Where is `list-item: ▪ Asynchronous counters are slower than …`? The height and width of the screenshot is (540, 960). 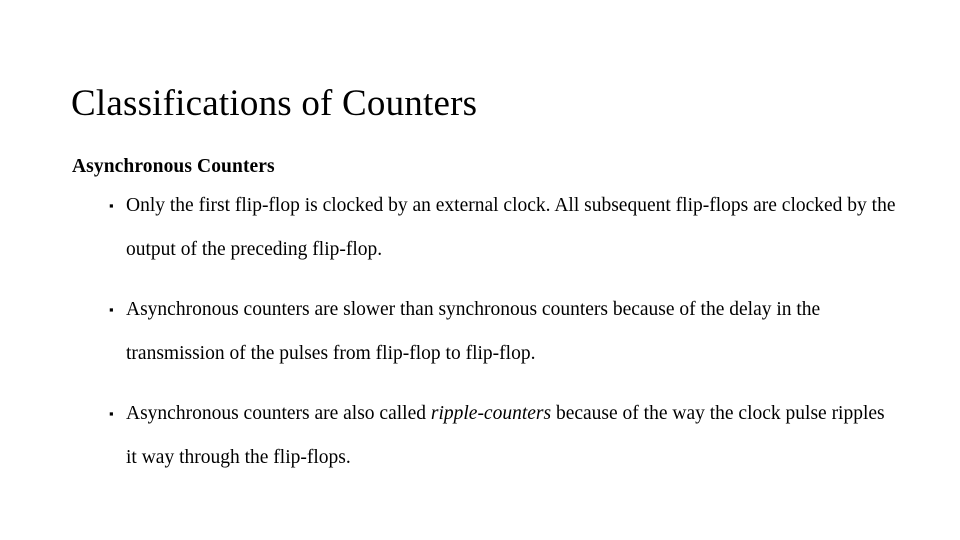
list-item: ▪ Asynchronous counters are slower than … is located at coordinates (504, 331).